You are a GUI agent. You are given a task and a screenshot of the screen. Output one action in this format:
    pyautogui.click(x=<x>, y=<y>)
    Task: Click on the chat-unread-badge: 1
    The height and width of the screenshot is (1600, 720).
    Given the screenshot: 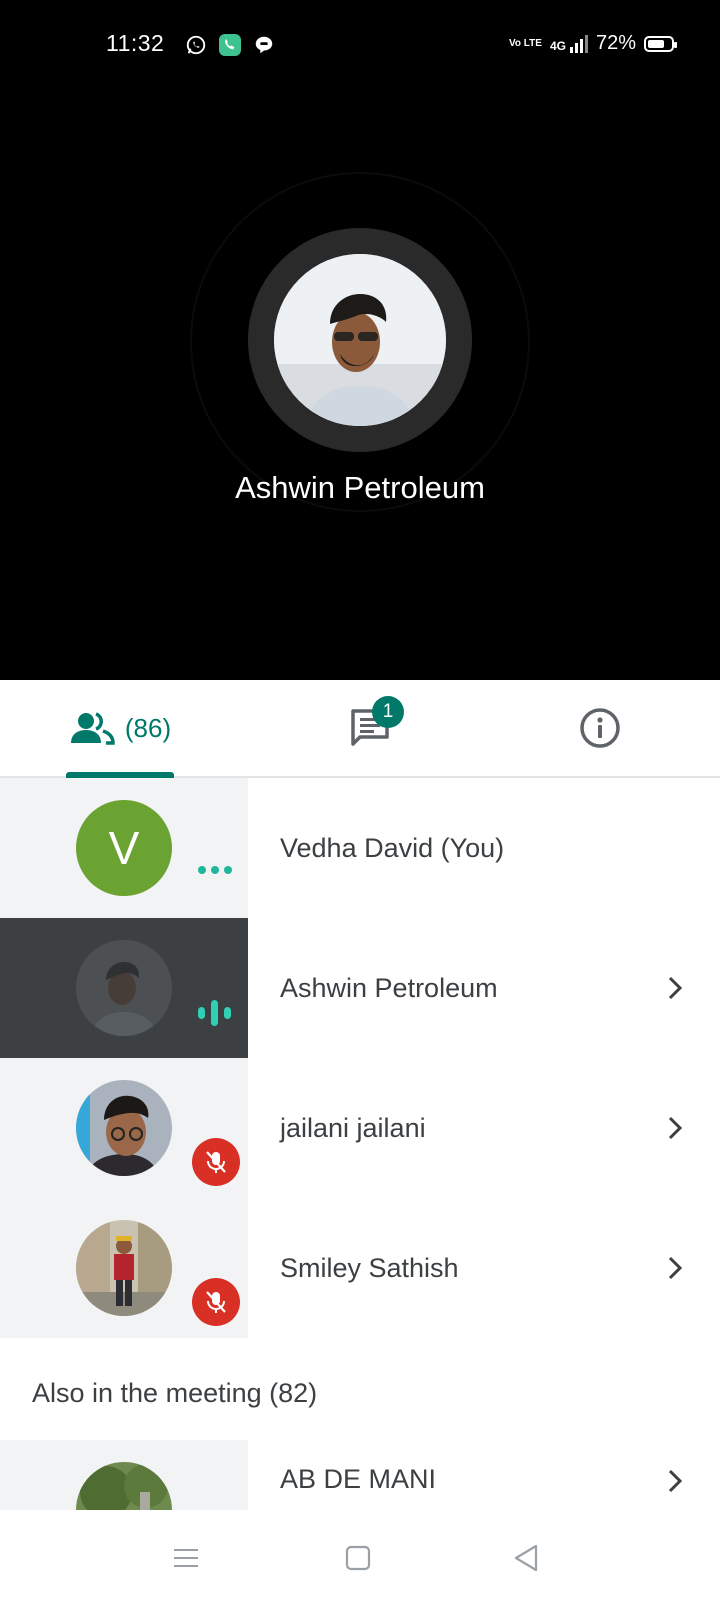 What is the action you would take?
    pyautogui.click(x=388, y=712)
    